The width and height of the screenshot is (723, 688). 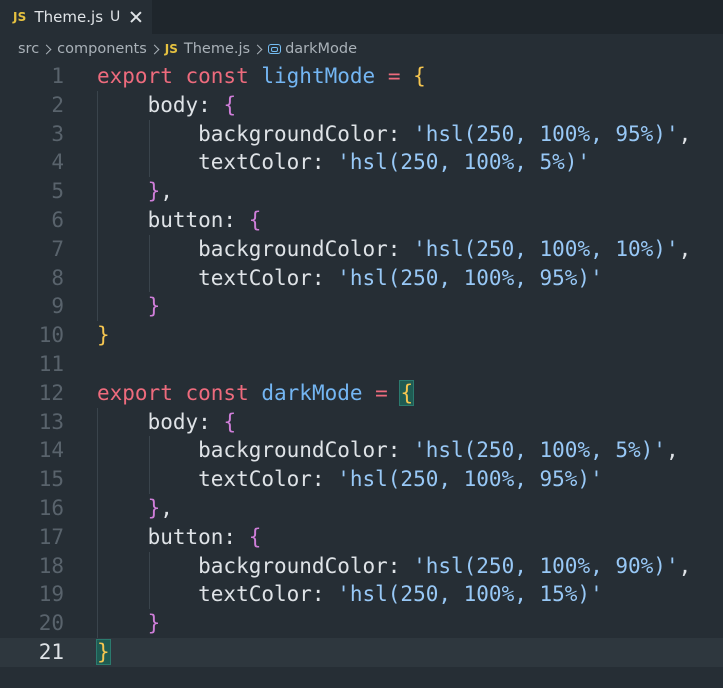 What do you see at coordinates (51, 392) in the screenshot?
I see `line-number: 12` at bounding box center [51, 392].